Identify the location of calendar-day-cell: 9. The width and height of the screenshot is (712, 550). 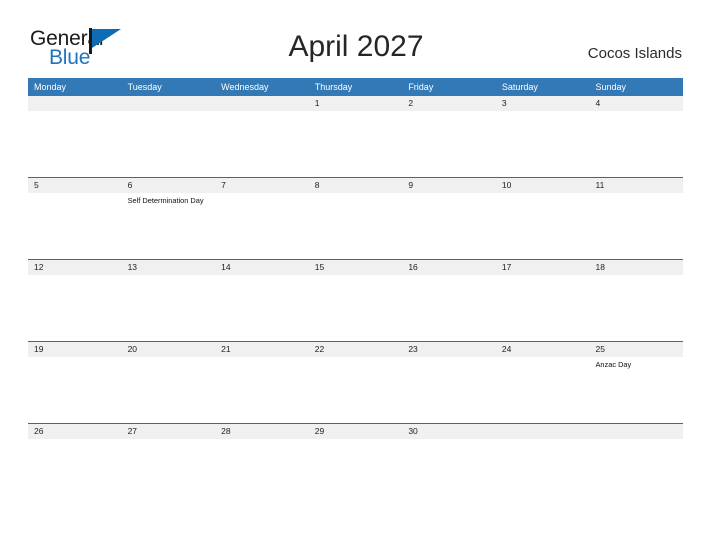
(449, 218).